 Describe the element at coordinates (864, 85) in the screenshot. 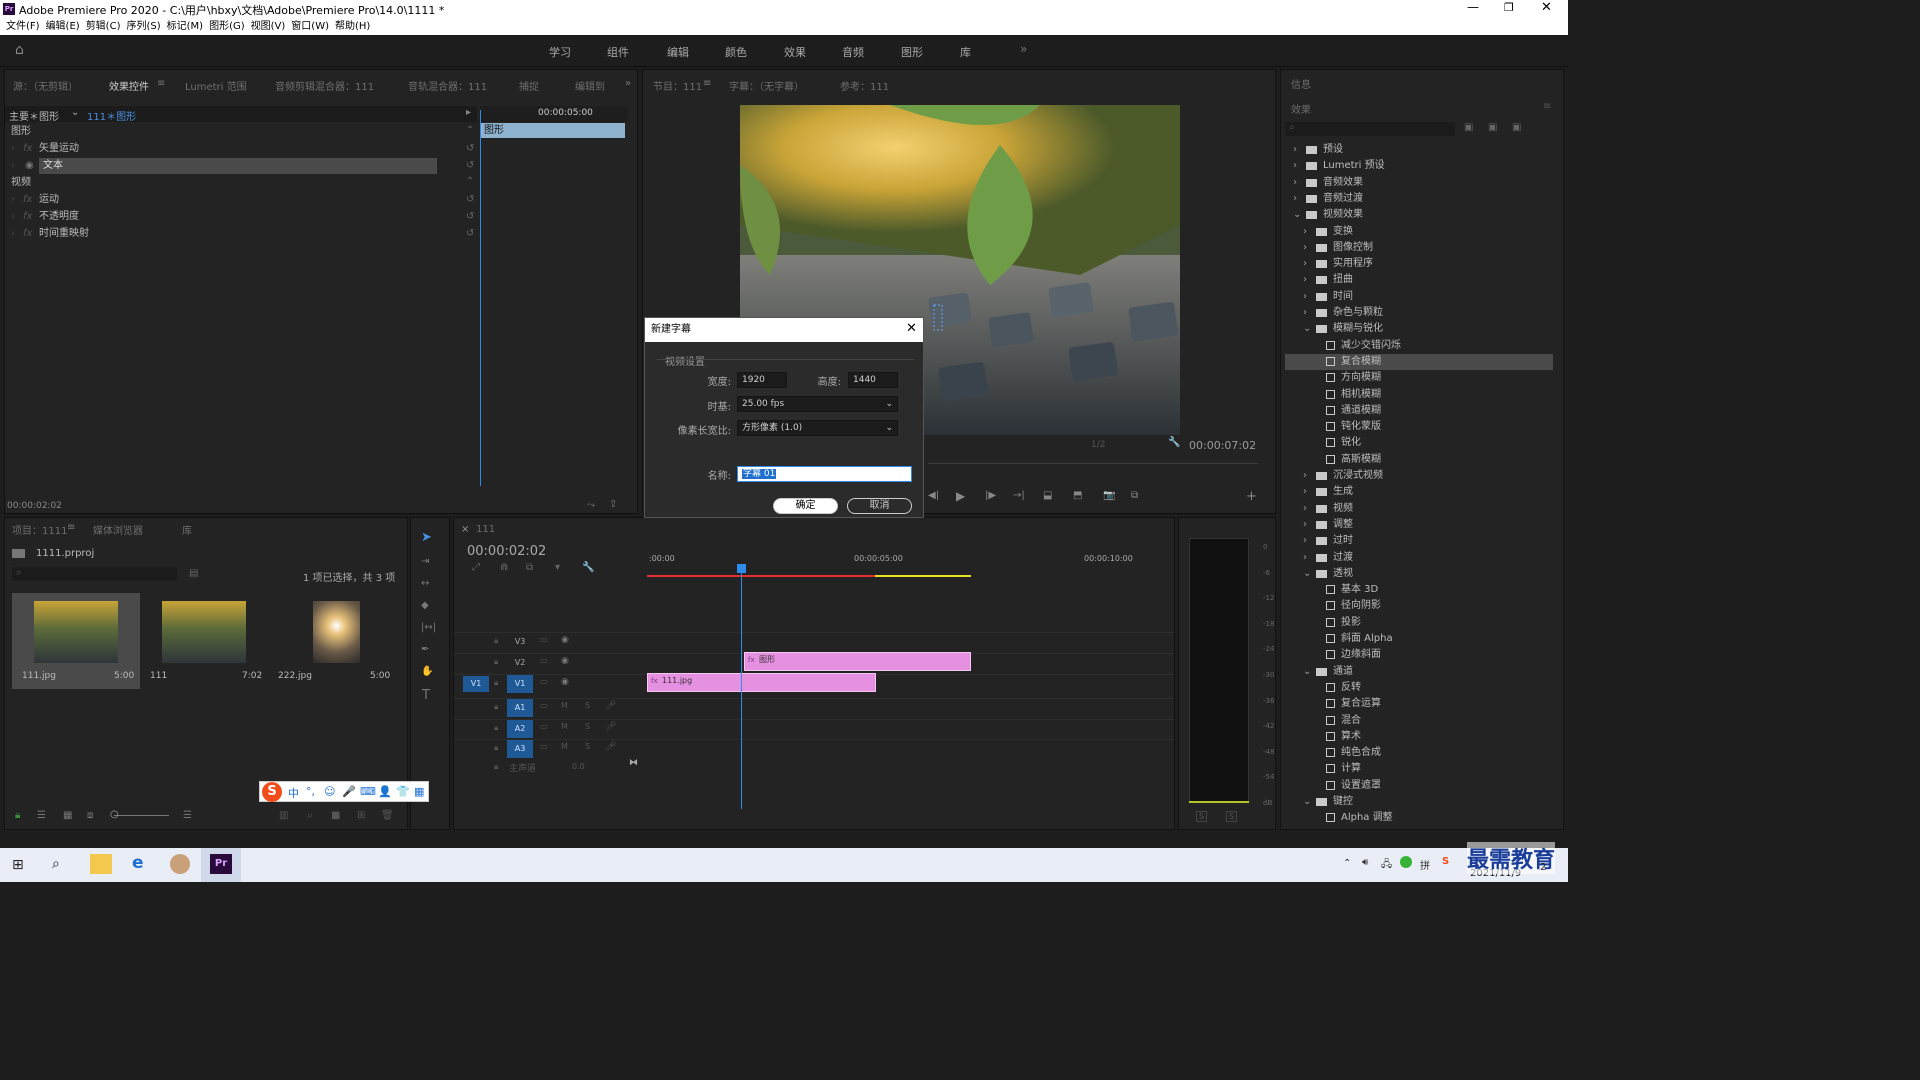

I see `program-panel-tab: 参考：111` at that location.